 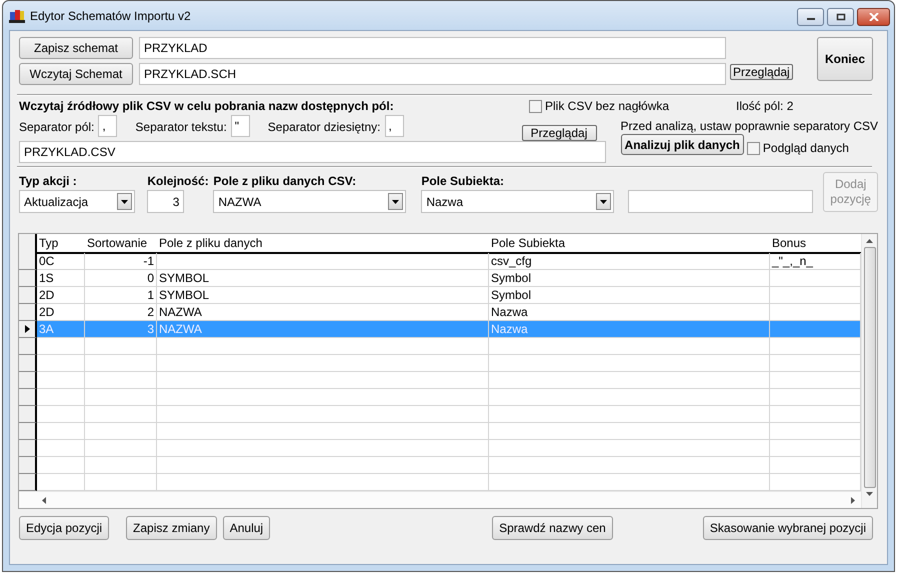 I want to click on hint-text: Przed analizą, ustaw poprawnie separatory CSV, so click(x=749, y=126).